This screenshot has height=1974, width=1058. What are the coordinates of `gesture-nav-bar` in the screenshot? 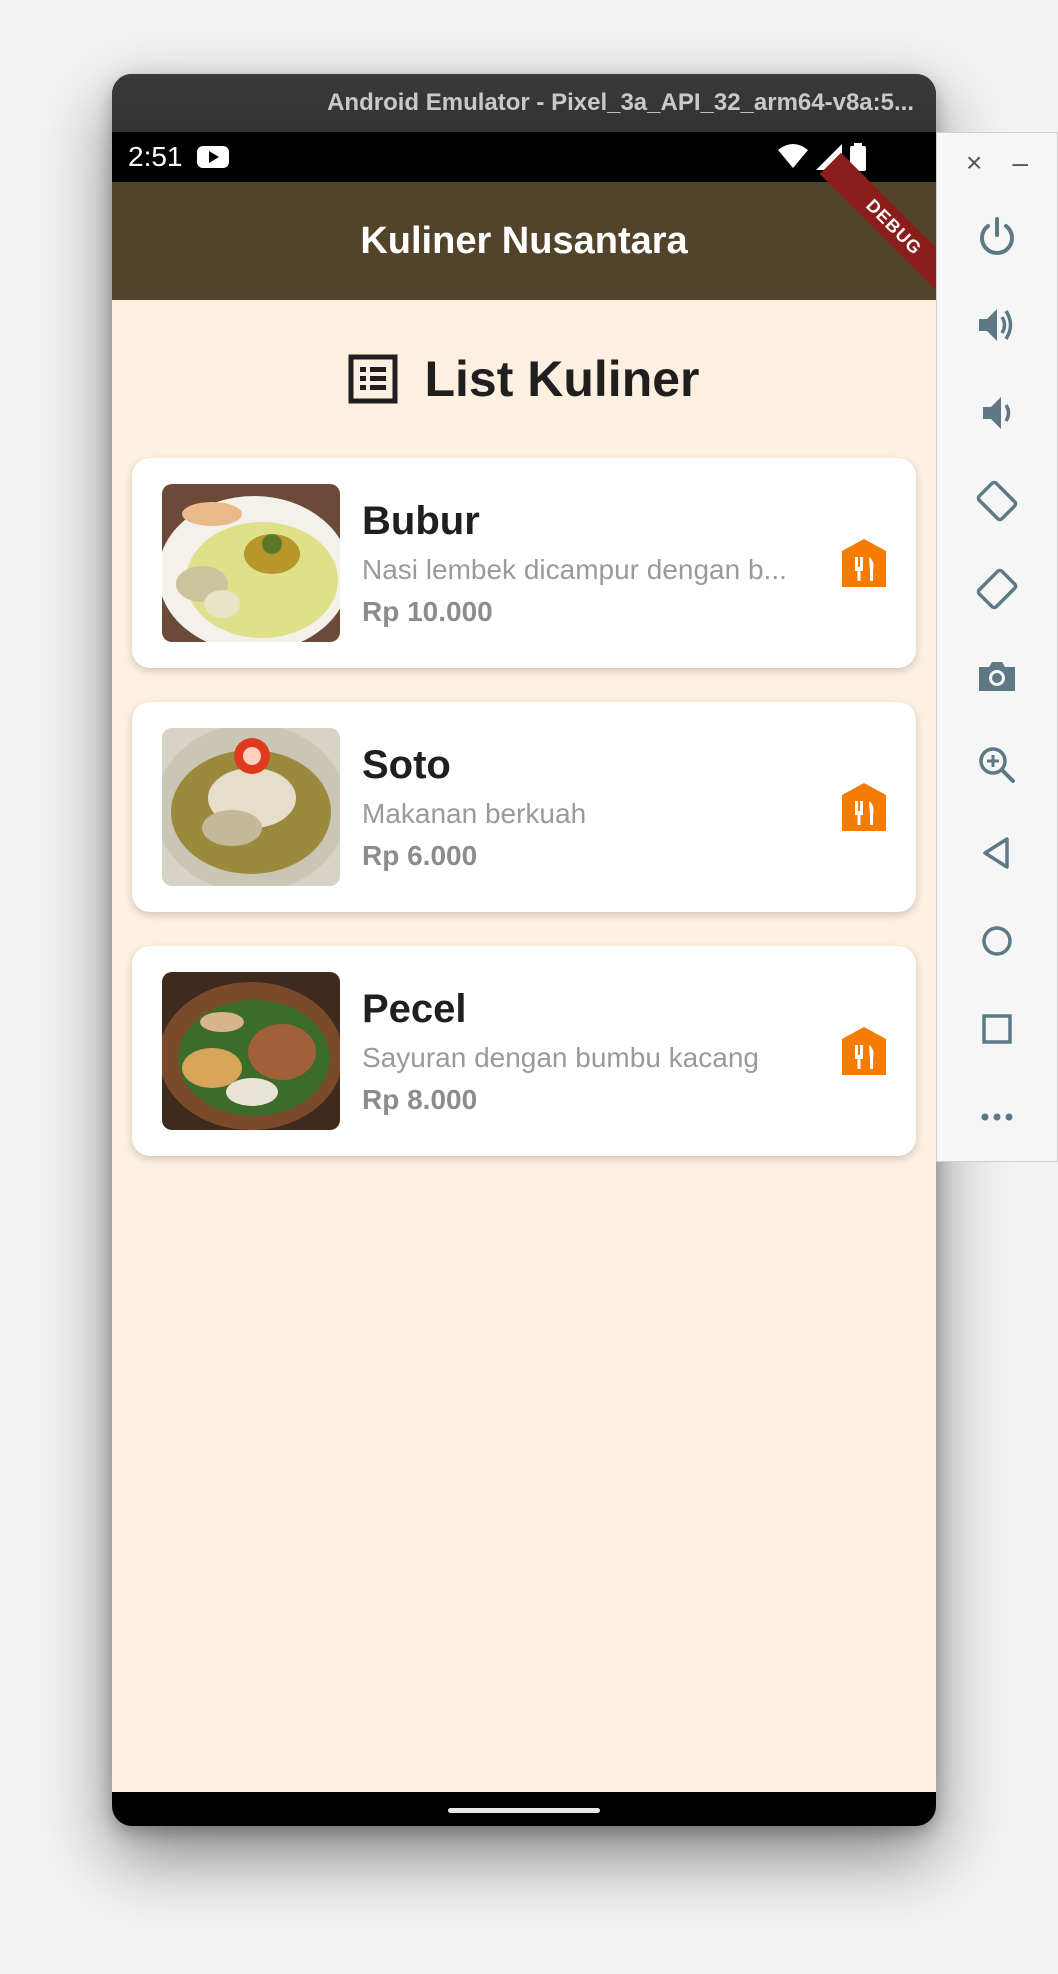 It's located at (524, 1809).